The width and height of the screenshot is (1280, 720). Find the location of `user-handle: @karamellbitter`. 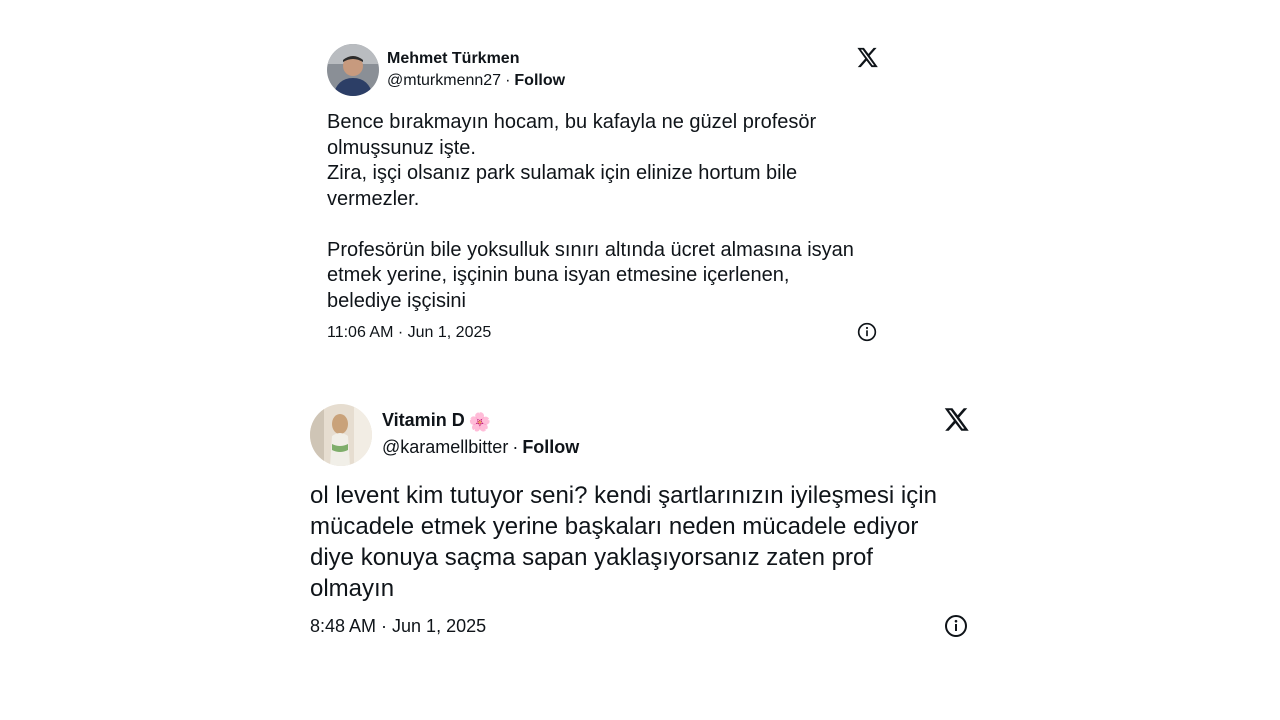

user-handle: @karamellbitter is located at coordinates (445, 447).